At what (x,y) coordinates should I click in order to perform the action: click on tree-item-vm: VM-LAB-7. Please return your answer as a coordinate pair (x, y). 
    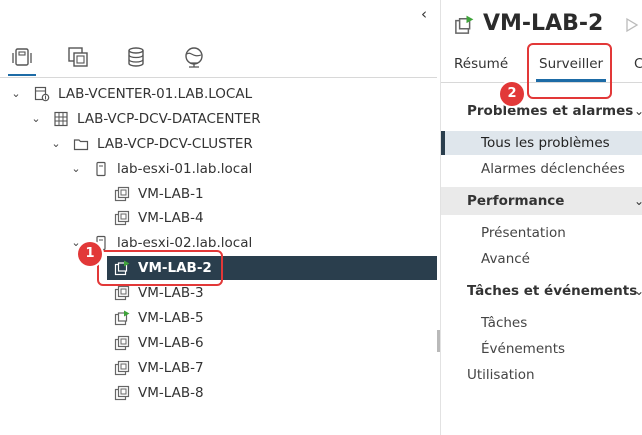
    Looking at the image, I should click on (218, 368).